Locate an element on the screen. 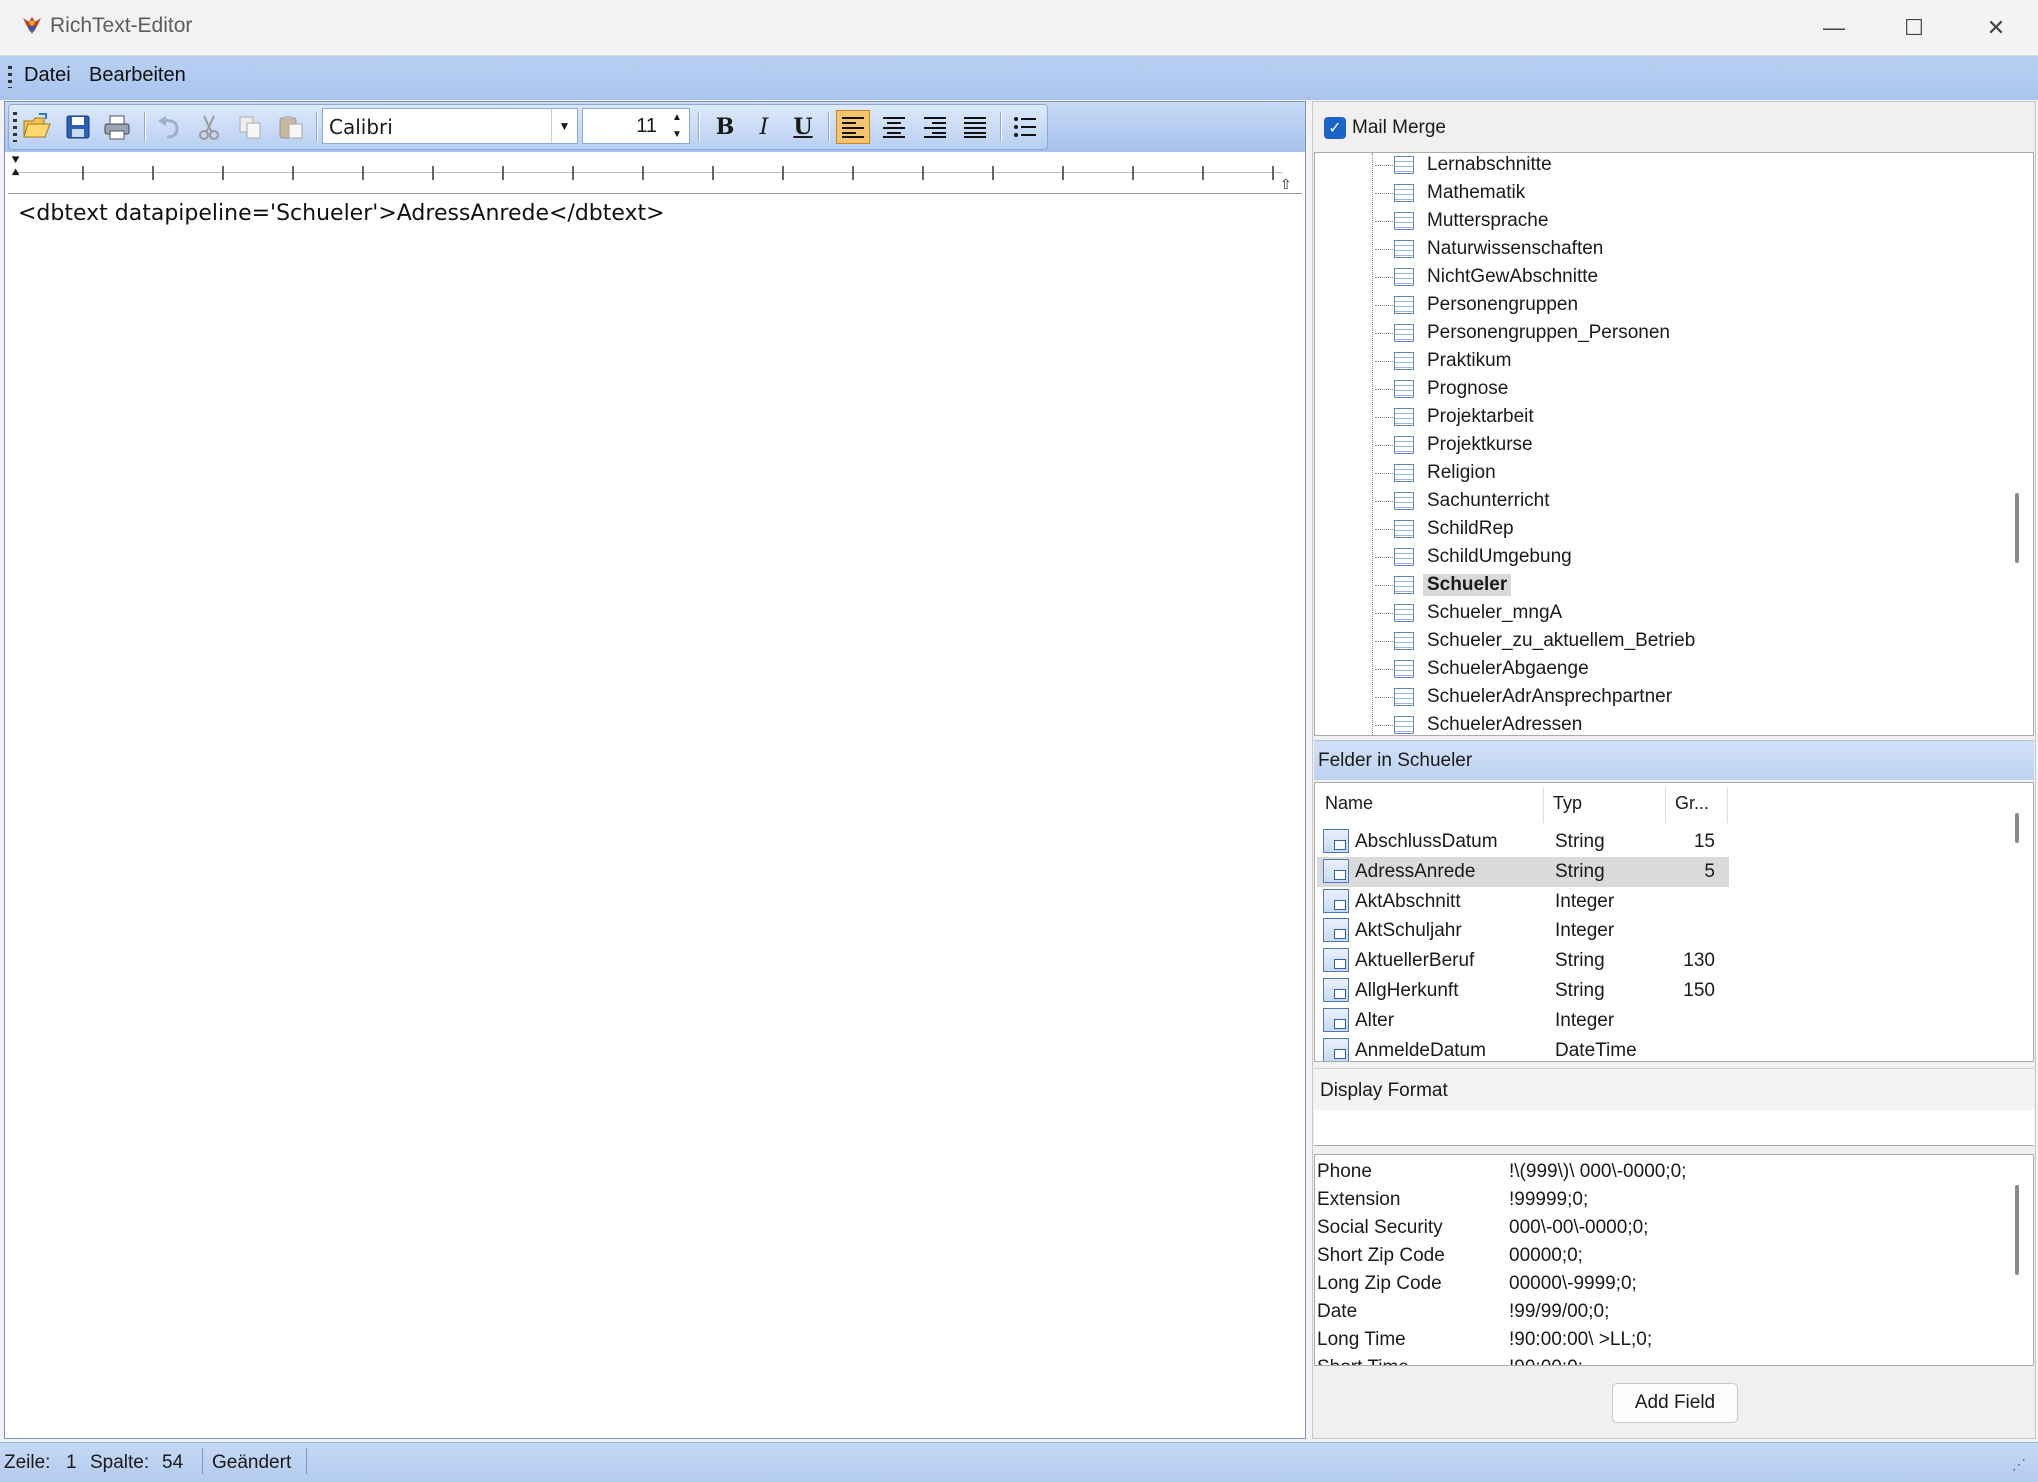 The height and width of the screenshot is (1482, 2038). tree-item: Muttersprache is located at coordinates (1660, 221).